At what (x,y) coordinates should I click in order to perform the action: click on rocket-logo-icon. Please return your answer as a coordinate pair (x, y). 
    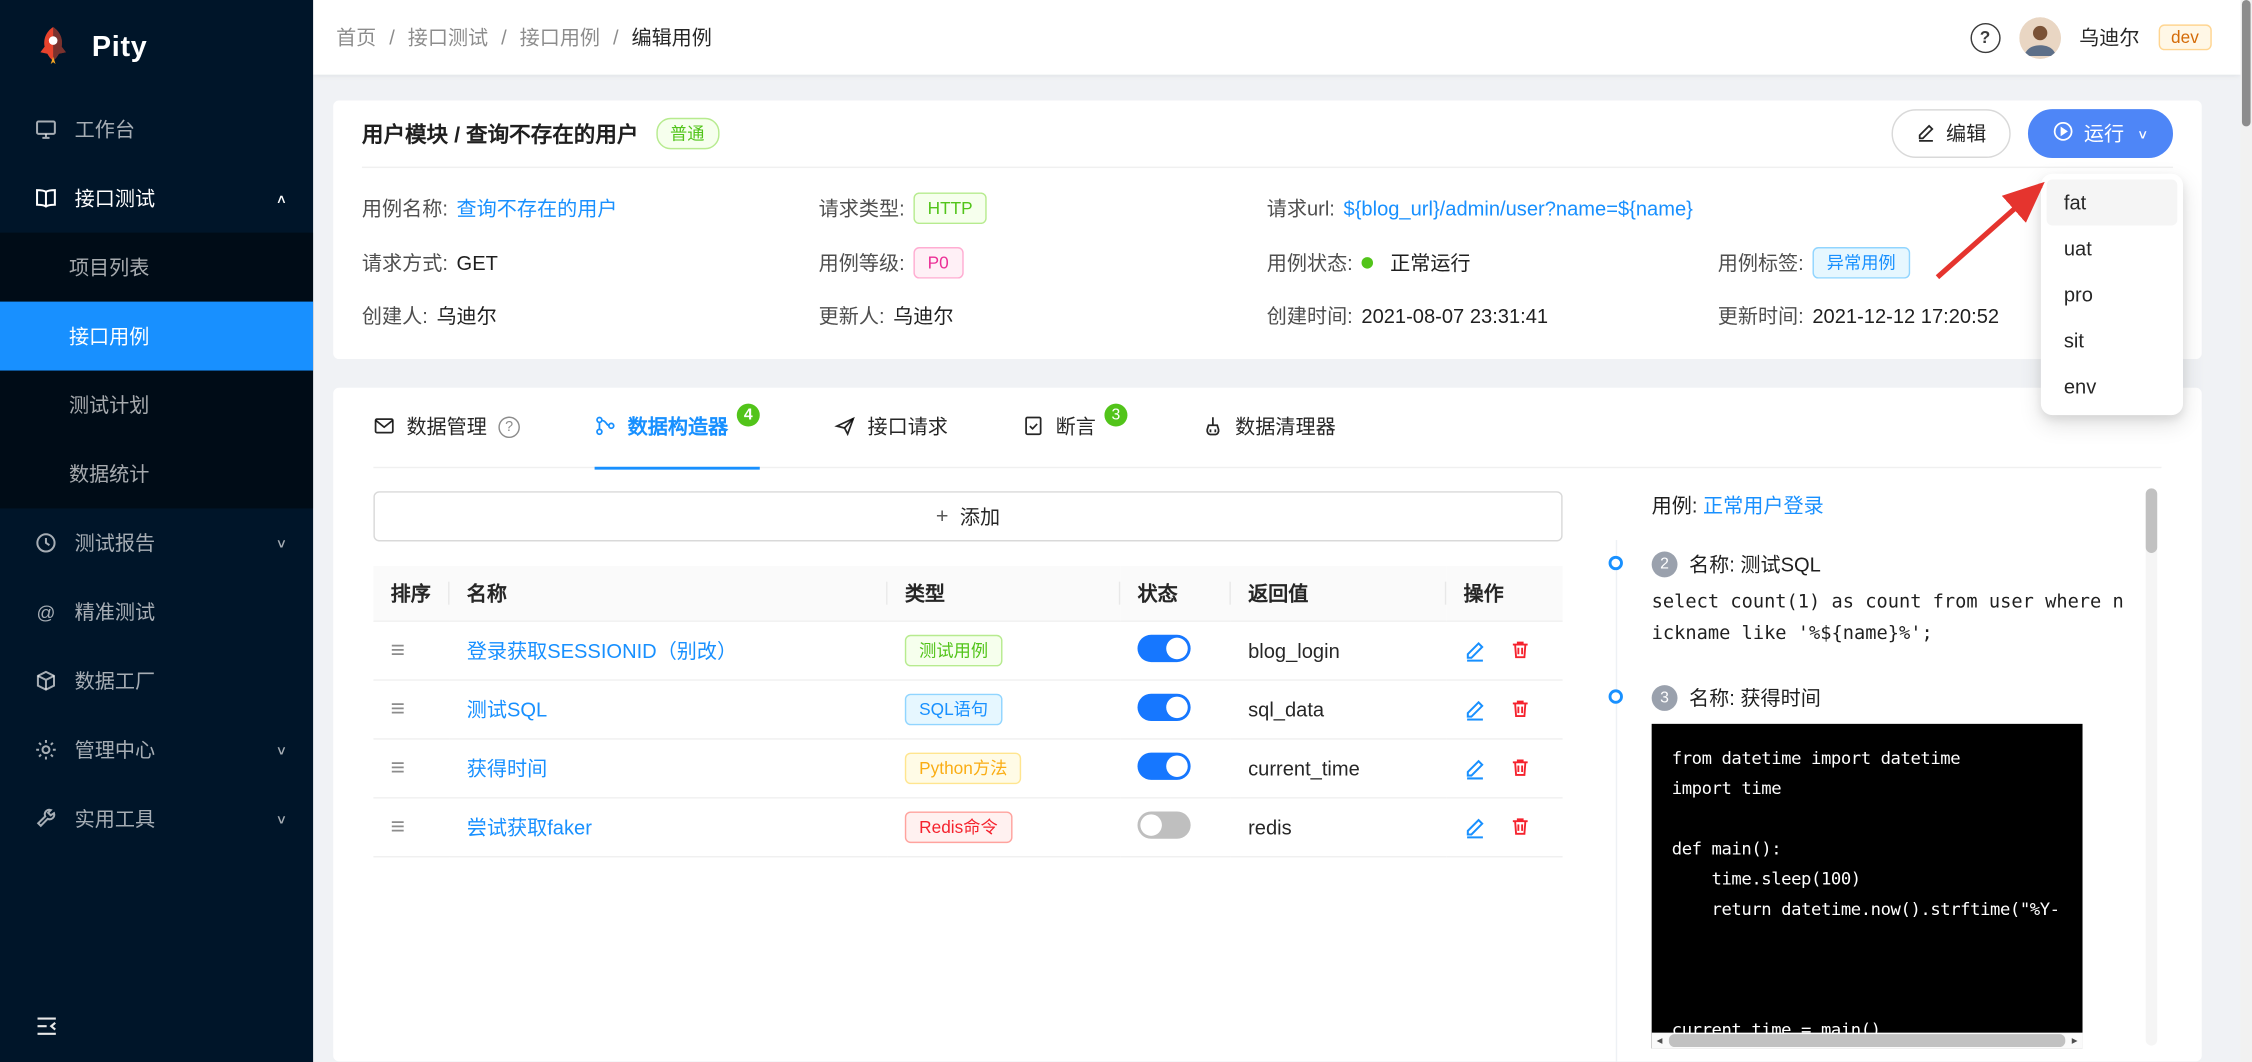
    Looking at the image, I should click on (53, 47).